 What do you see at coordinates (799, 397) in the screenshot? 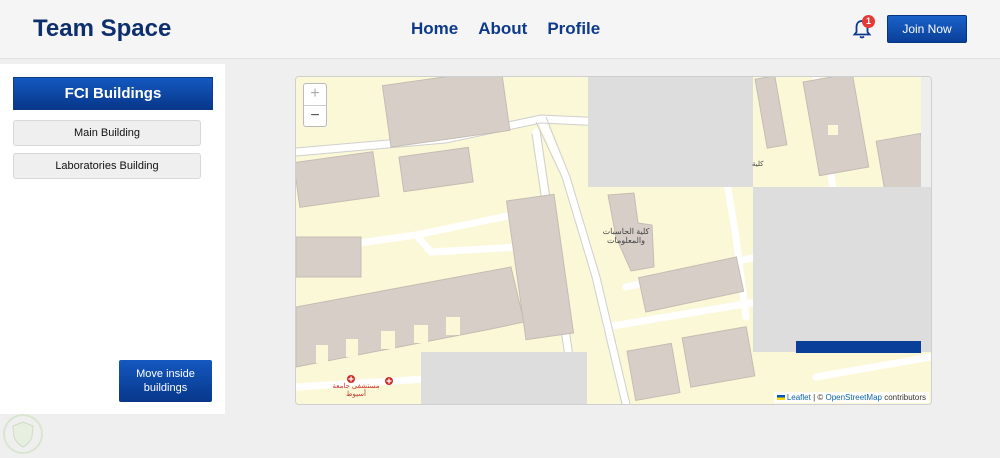
I see `leaflet-link: Leaflet` at bounding box center [799, 397].